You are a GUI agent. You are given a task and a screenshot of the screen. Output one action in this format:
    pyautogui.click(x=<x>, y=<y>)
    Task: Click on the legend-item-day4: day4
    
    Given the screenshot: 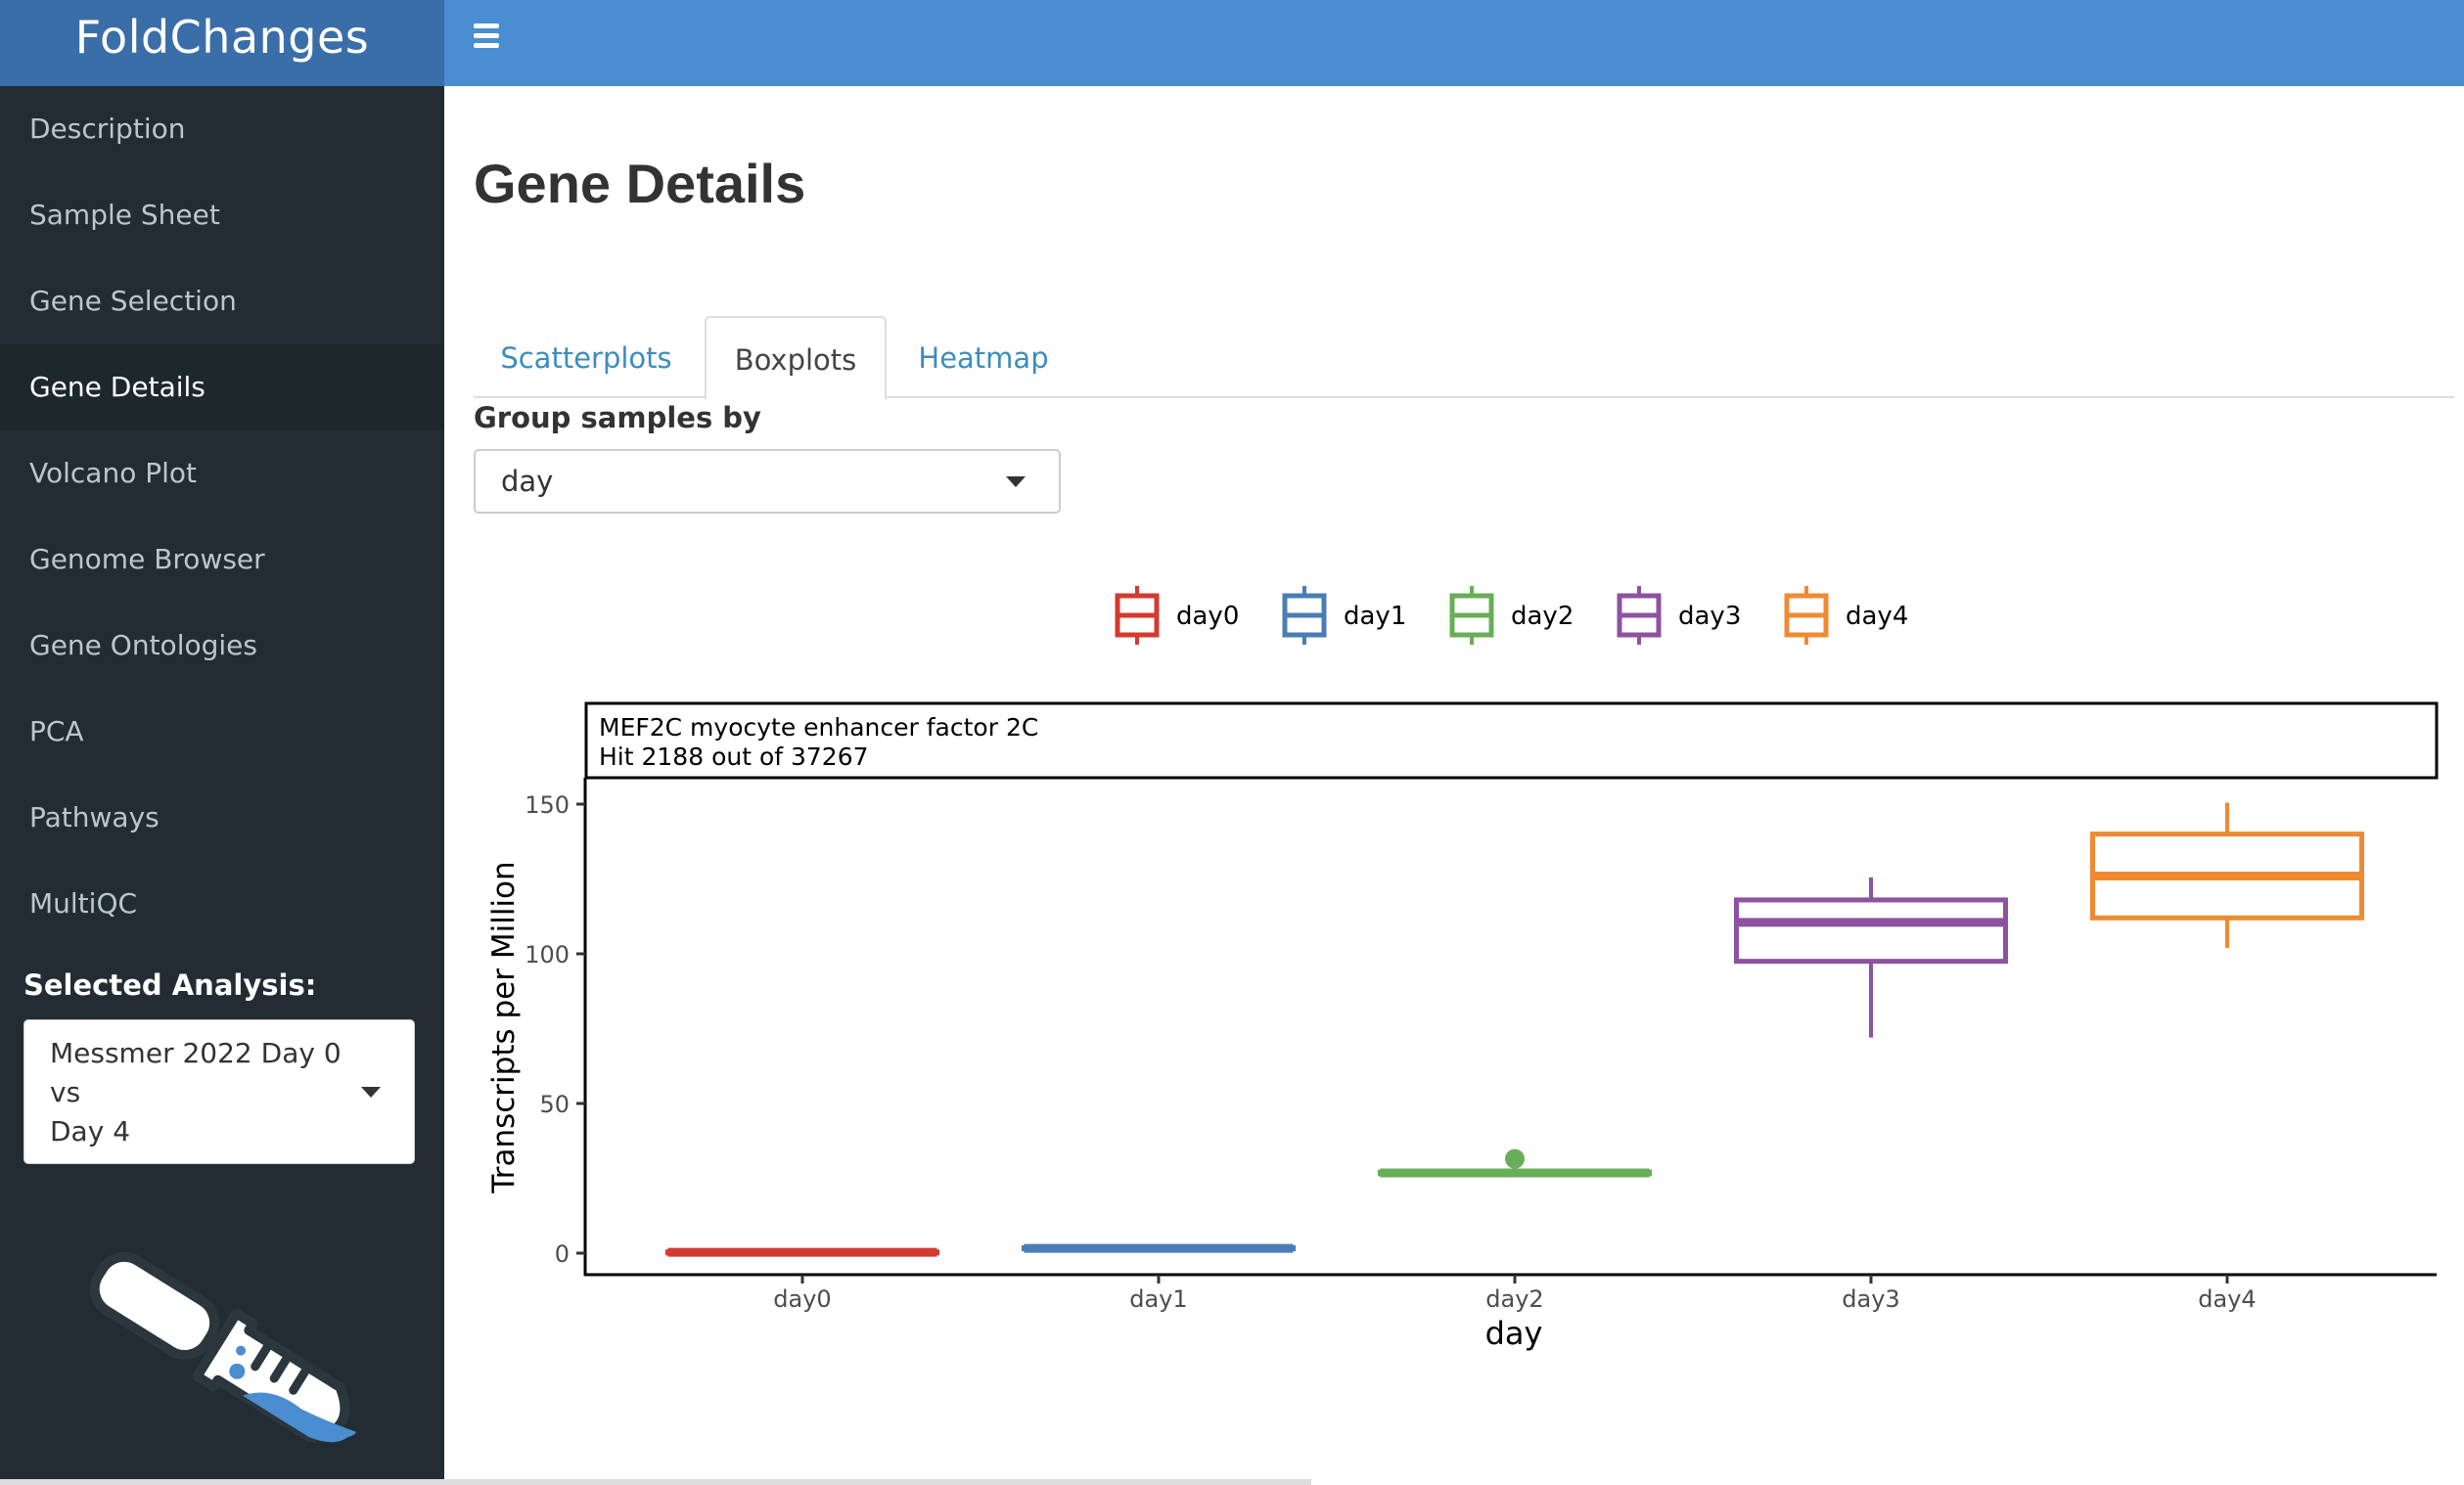 What is the action you would take?
    pyautogui.click(x=1846, y=615)
    